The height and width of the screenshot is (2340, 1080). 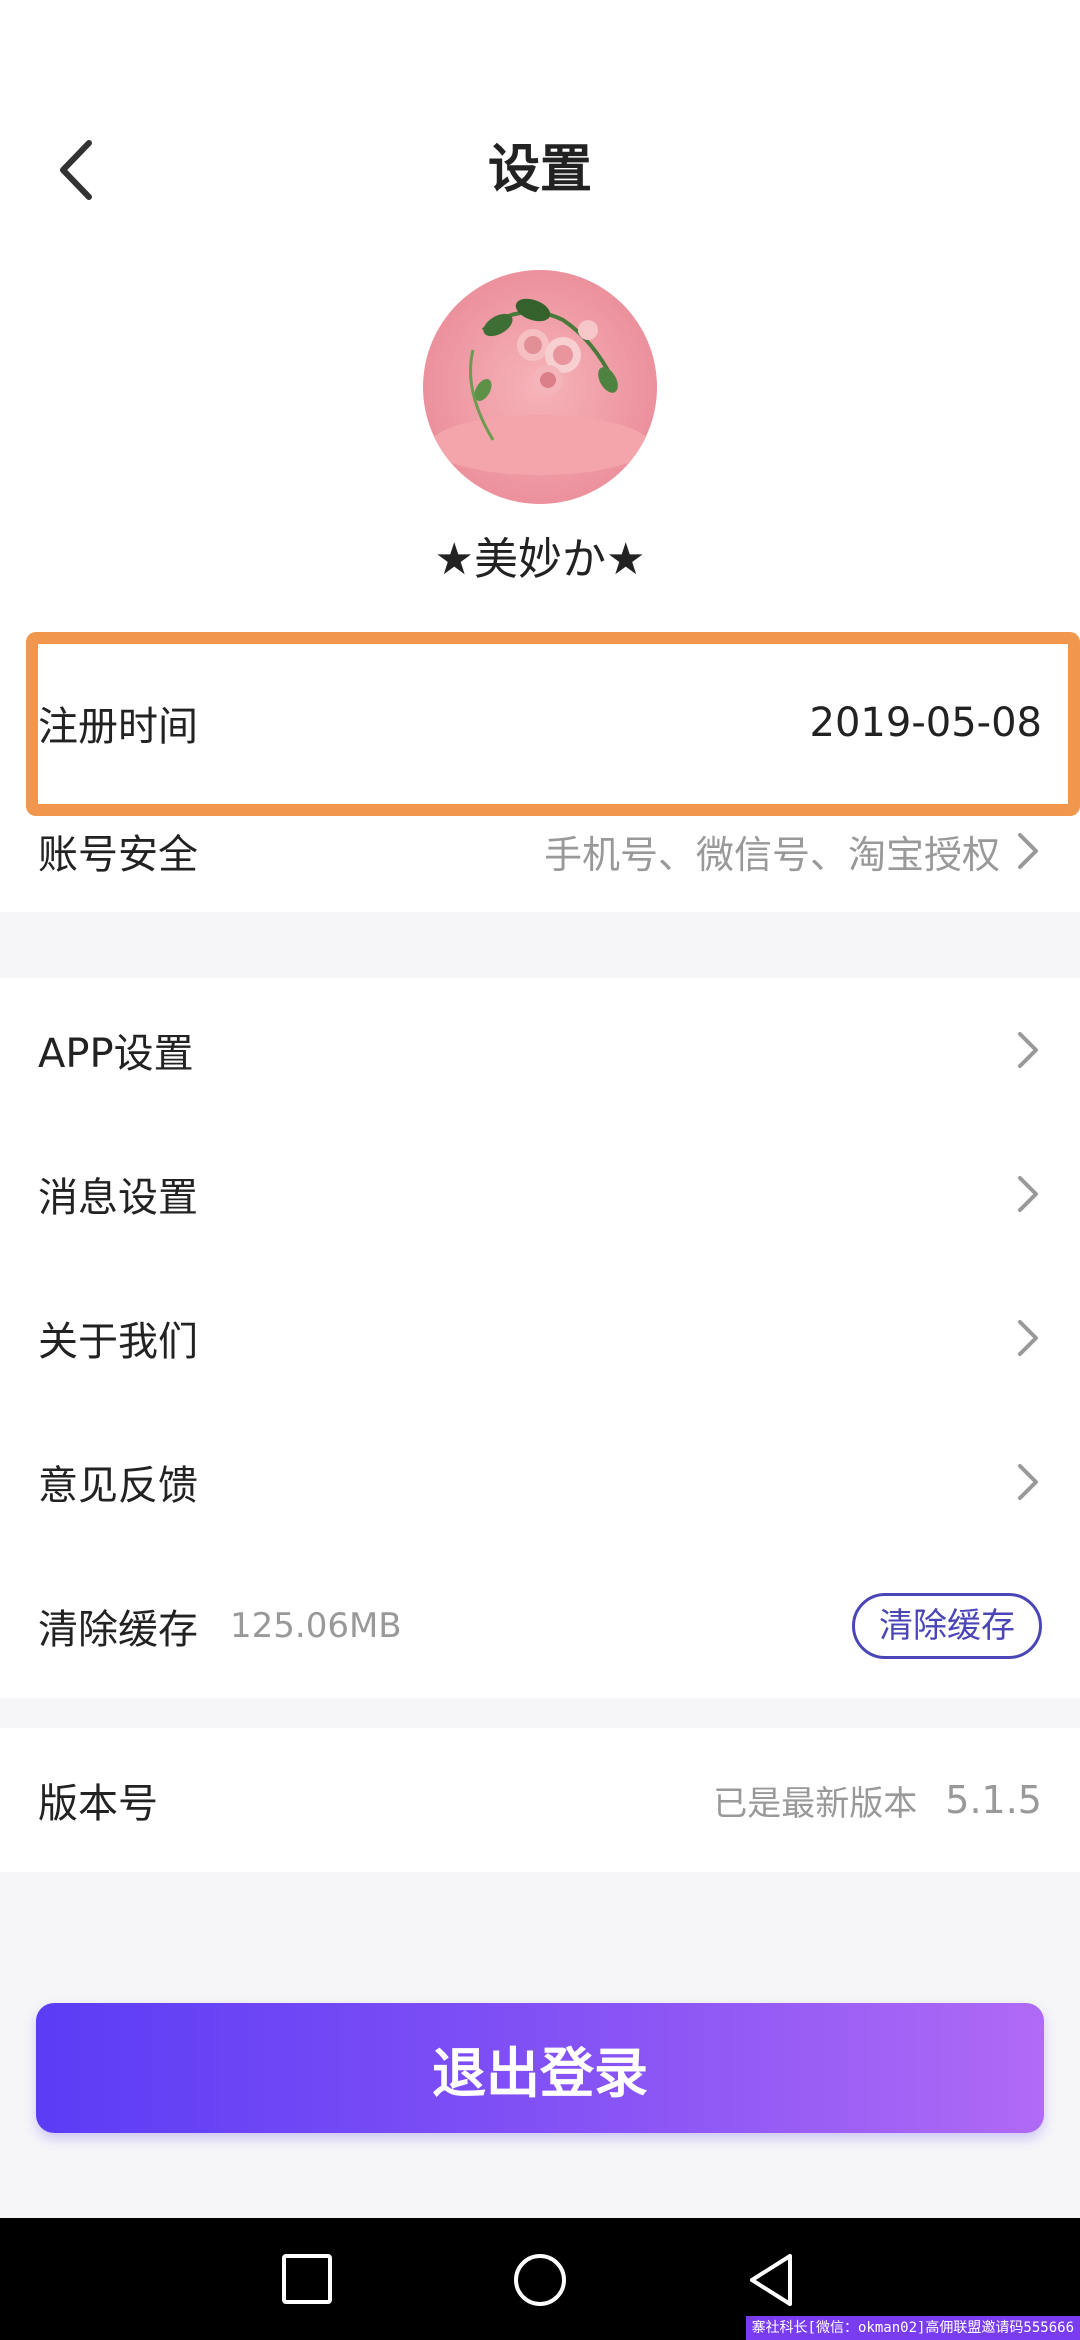 I want to click on square-icon, so click(x=308, y=2280).